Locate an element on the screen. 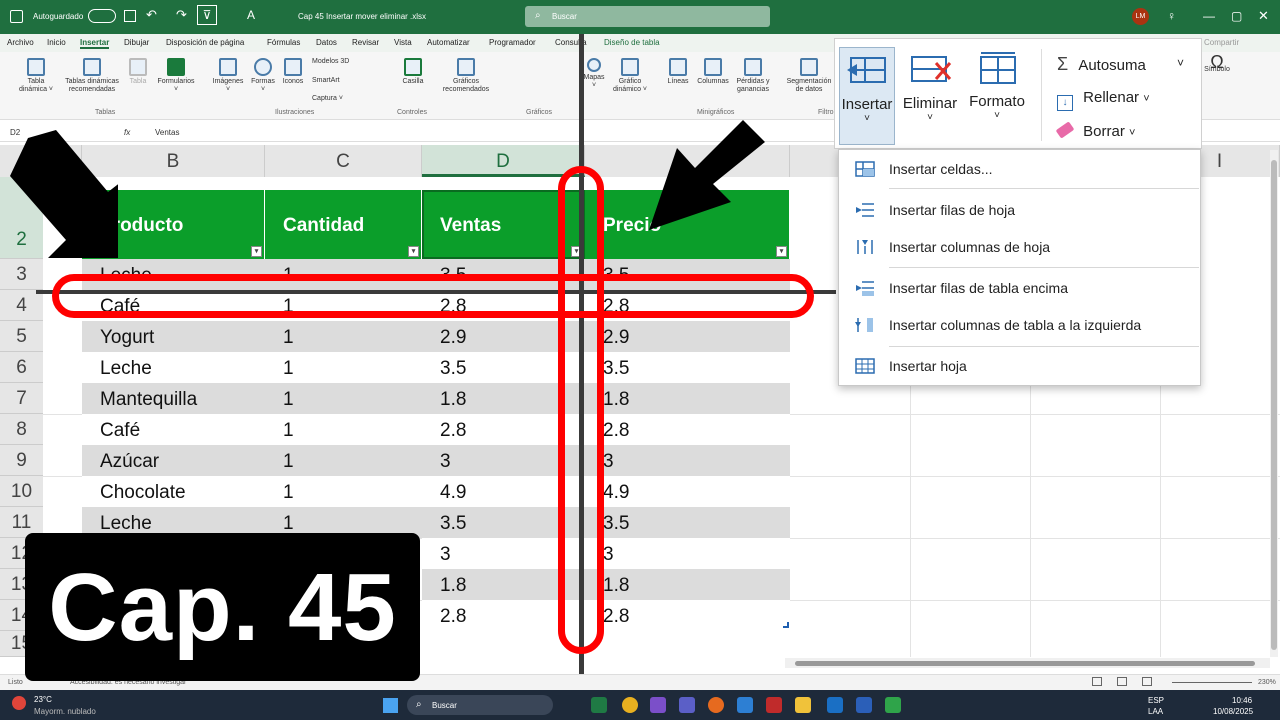 Image resolution: width=1280 pixels, height=720 pixels. autosave-toggle is located at coordinates (102, 16).